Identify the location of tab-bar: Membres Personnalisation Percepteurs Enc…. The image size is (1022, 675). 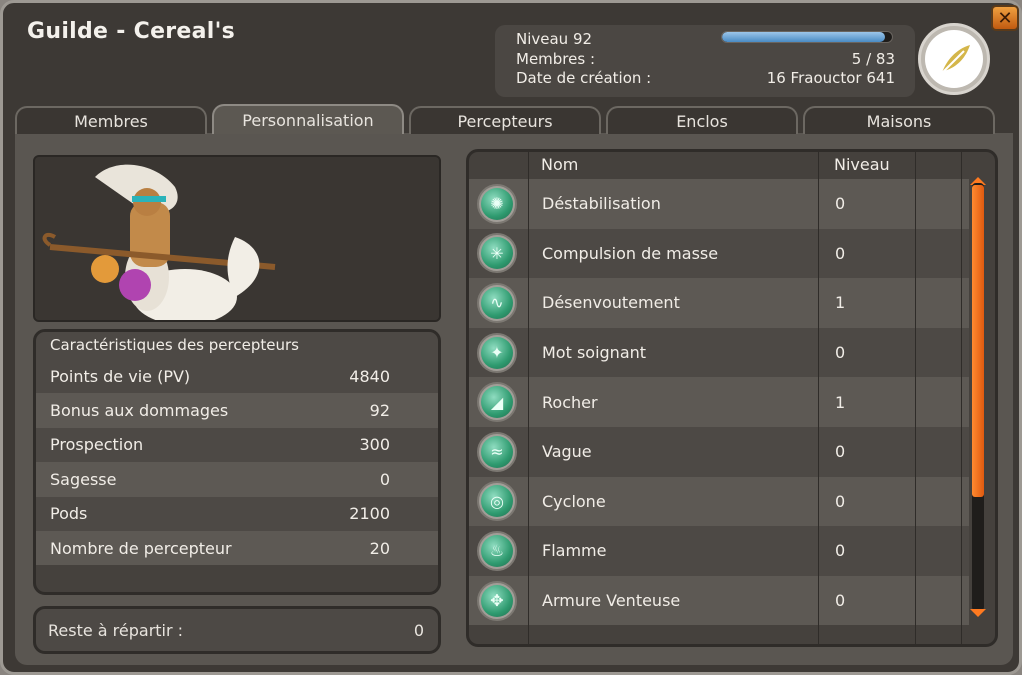
(513, 120).